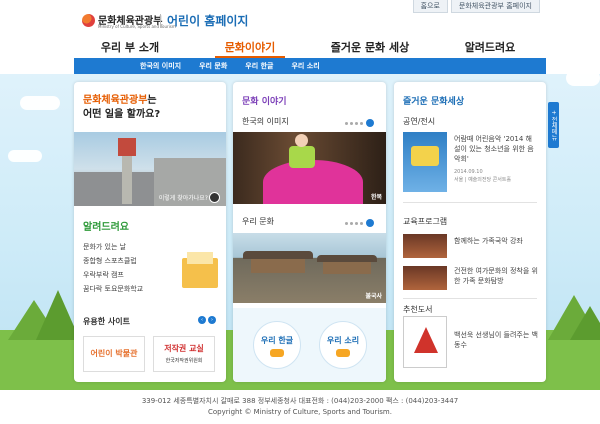 The width and height of the screenshot is (600, 424). Describe the element at coordinates (130, 49) in the screenshot. I see `nav-about: 우리 부 소개` at that location.